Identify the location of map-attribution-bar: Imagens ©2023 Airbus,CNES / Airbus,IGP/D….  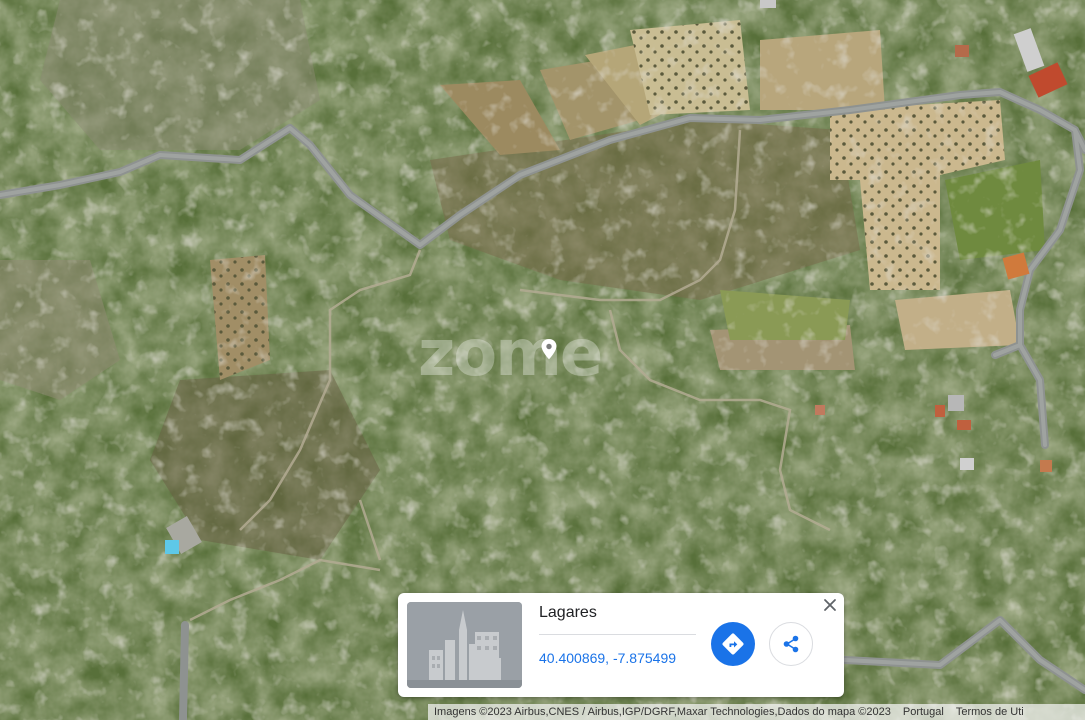
(756, 712).